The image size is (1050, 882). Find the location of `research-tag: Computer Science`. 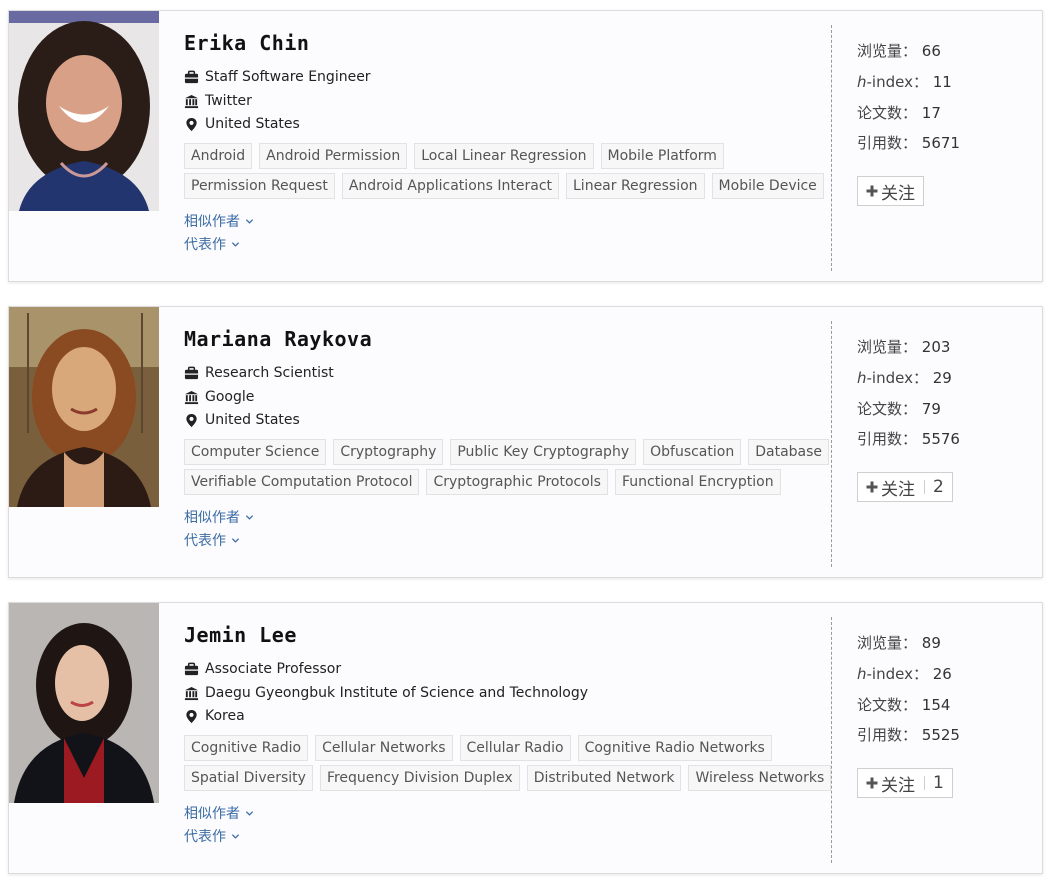

research-tag: Computer Science is located at coordinates (255, 452).